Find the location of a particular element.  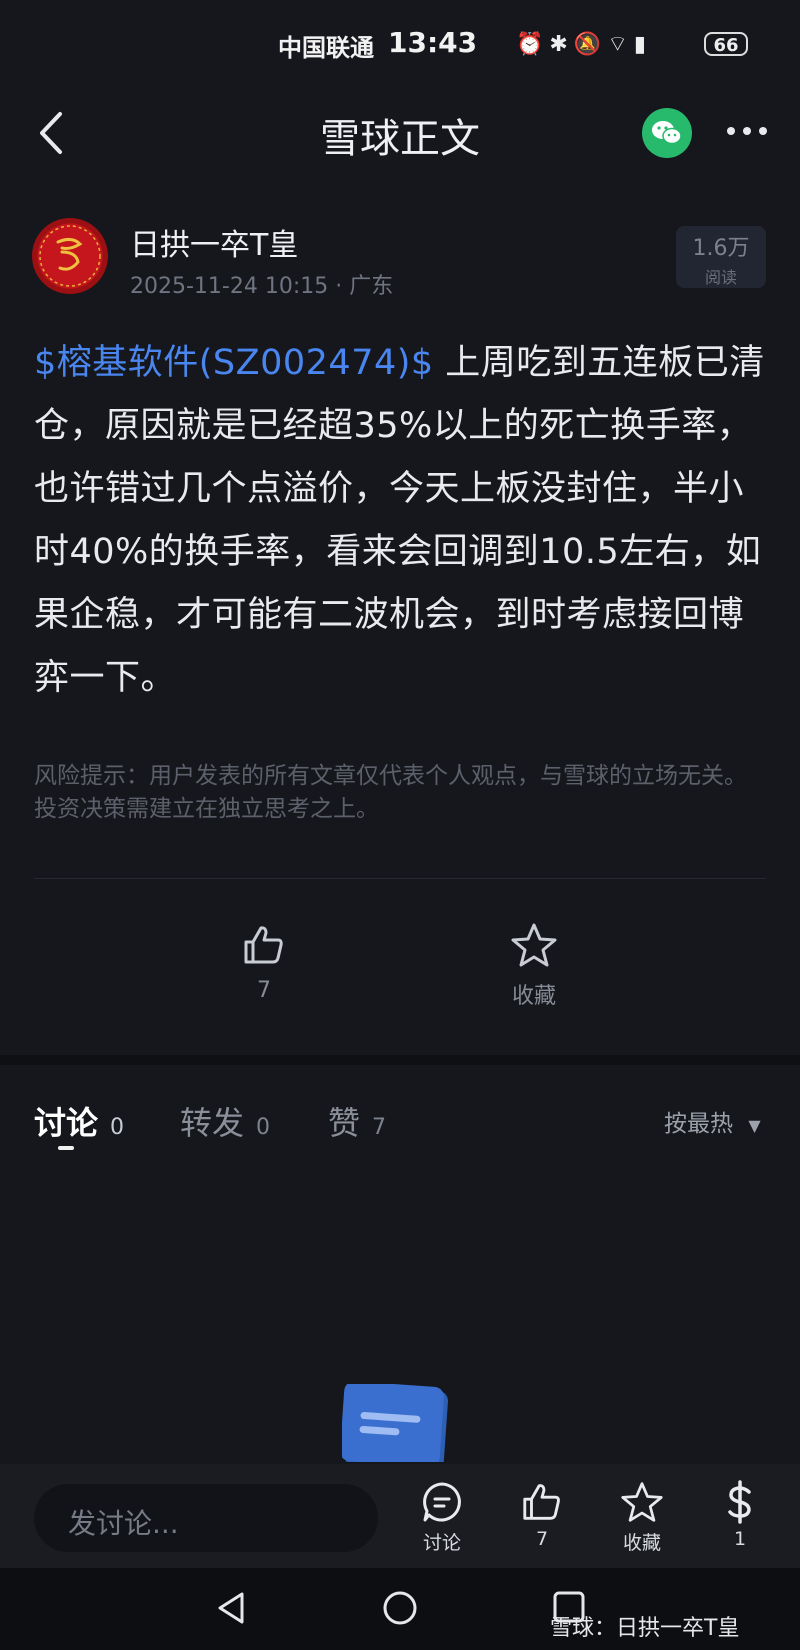

status-icons: ⏰✱🔕⌔▮ is located at coordinates (584, 44).